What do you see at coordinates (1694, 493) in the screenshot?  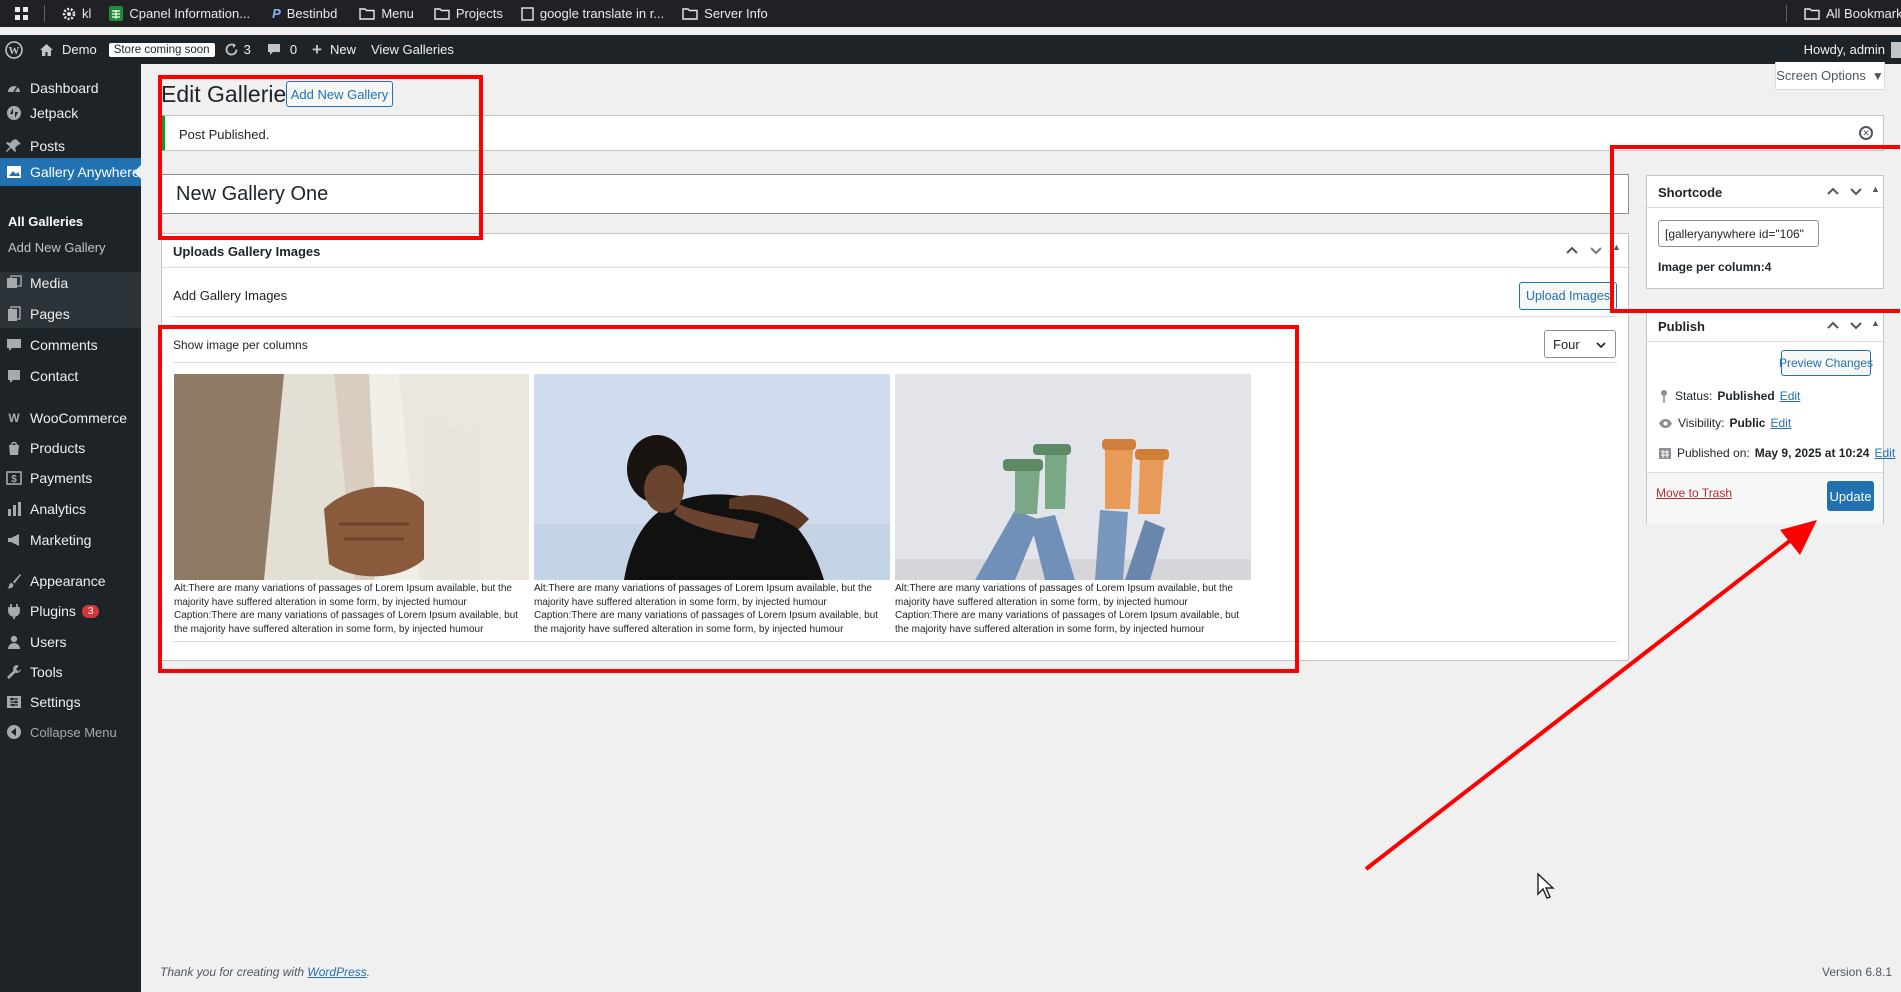 I see `move-to-trash-link: Move to Trash` at bounding box center [1694, 493].